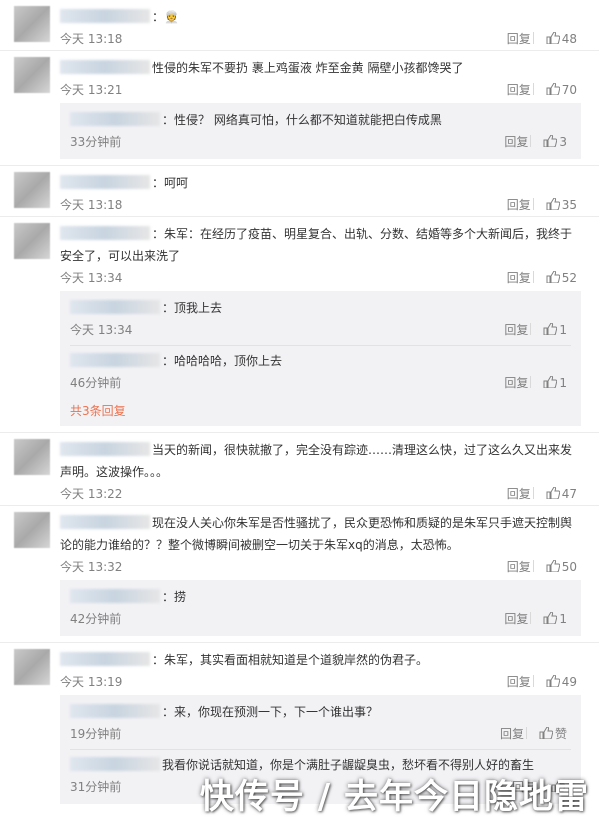 This screenshot has width=599, height=820. Describe the element at coordinates (320, 494) in the screenshot. I see `comment-meta: 今天 13:22 回复 47` at that location.